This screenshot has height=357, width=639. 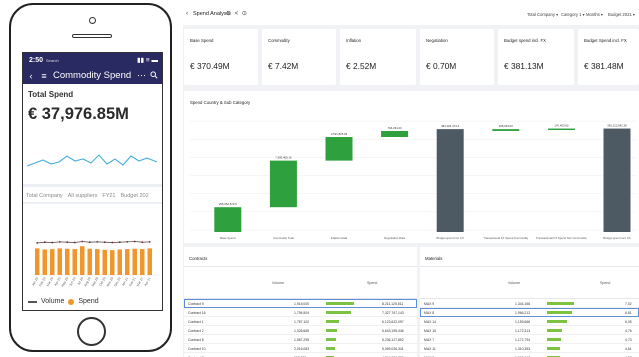 I want to click on waterfall-category-label: Base Spend, so click(x=228, y=238).